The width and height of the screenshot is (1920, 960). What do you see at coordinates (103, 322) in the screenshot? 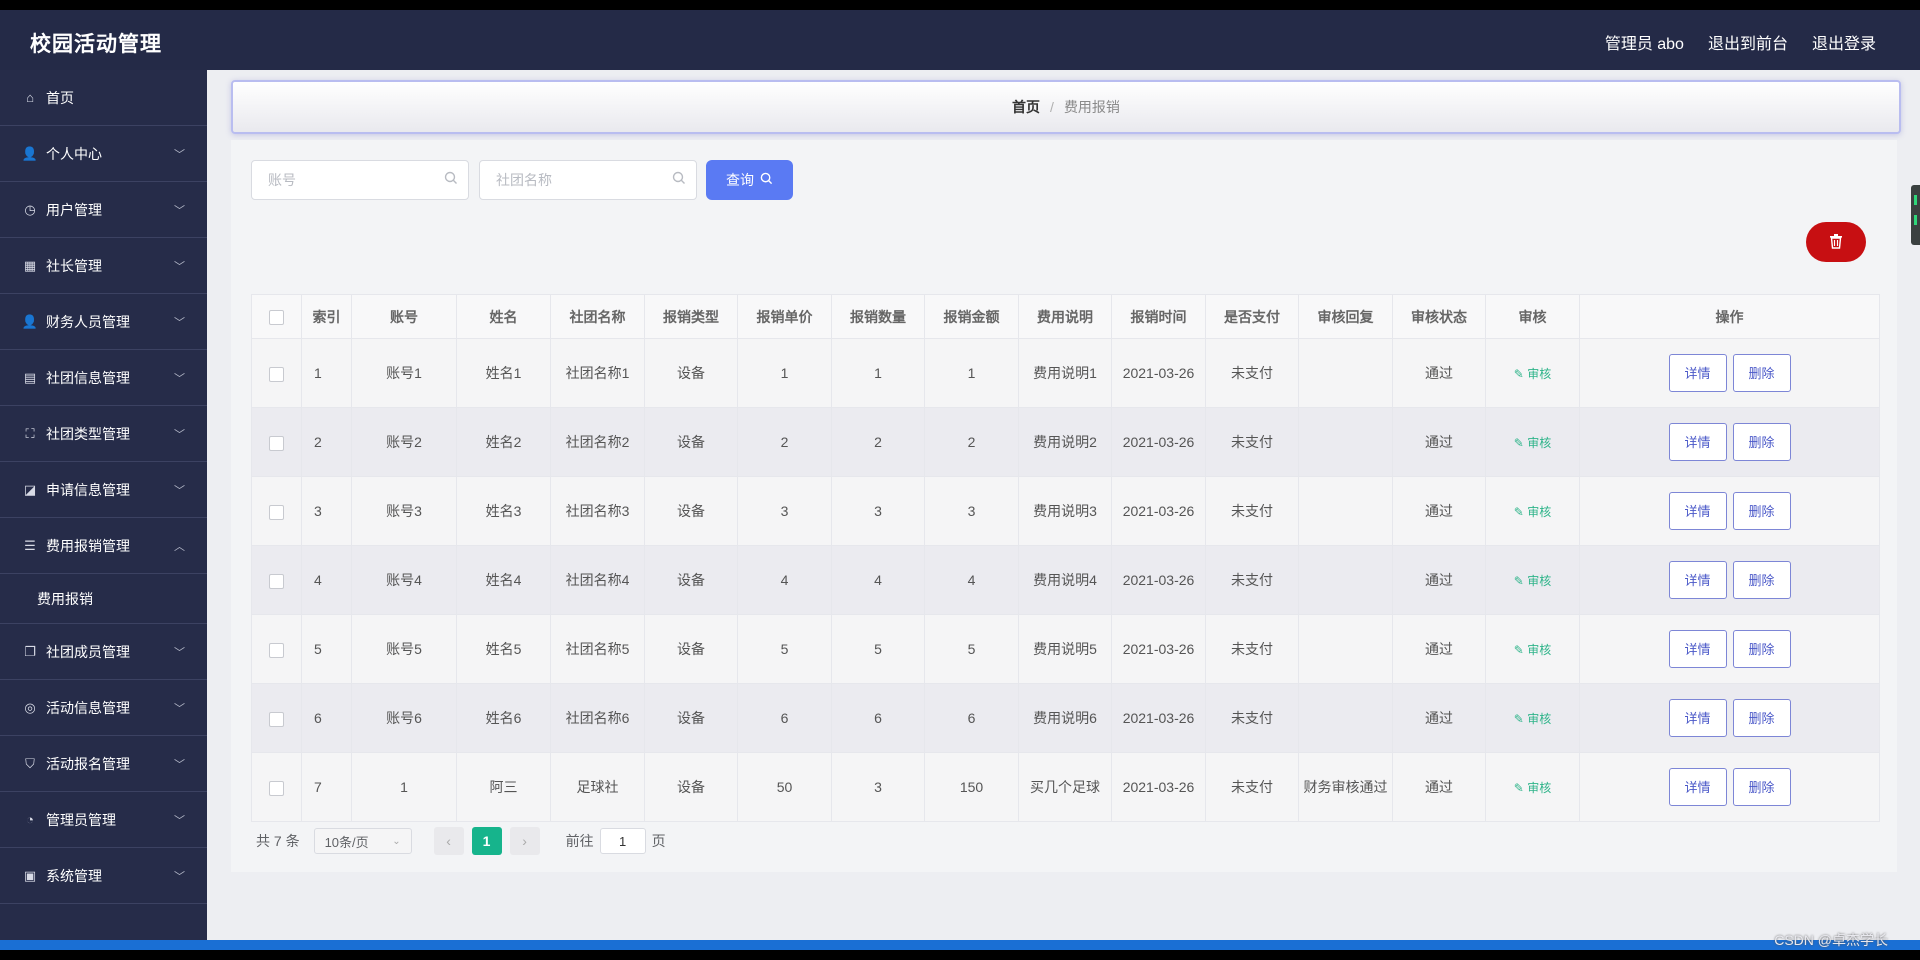
I see `sidebar-item-4: 👤 财务人员管理 ﹀` at bounding box center [103, 322].